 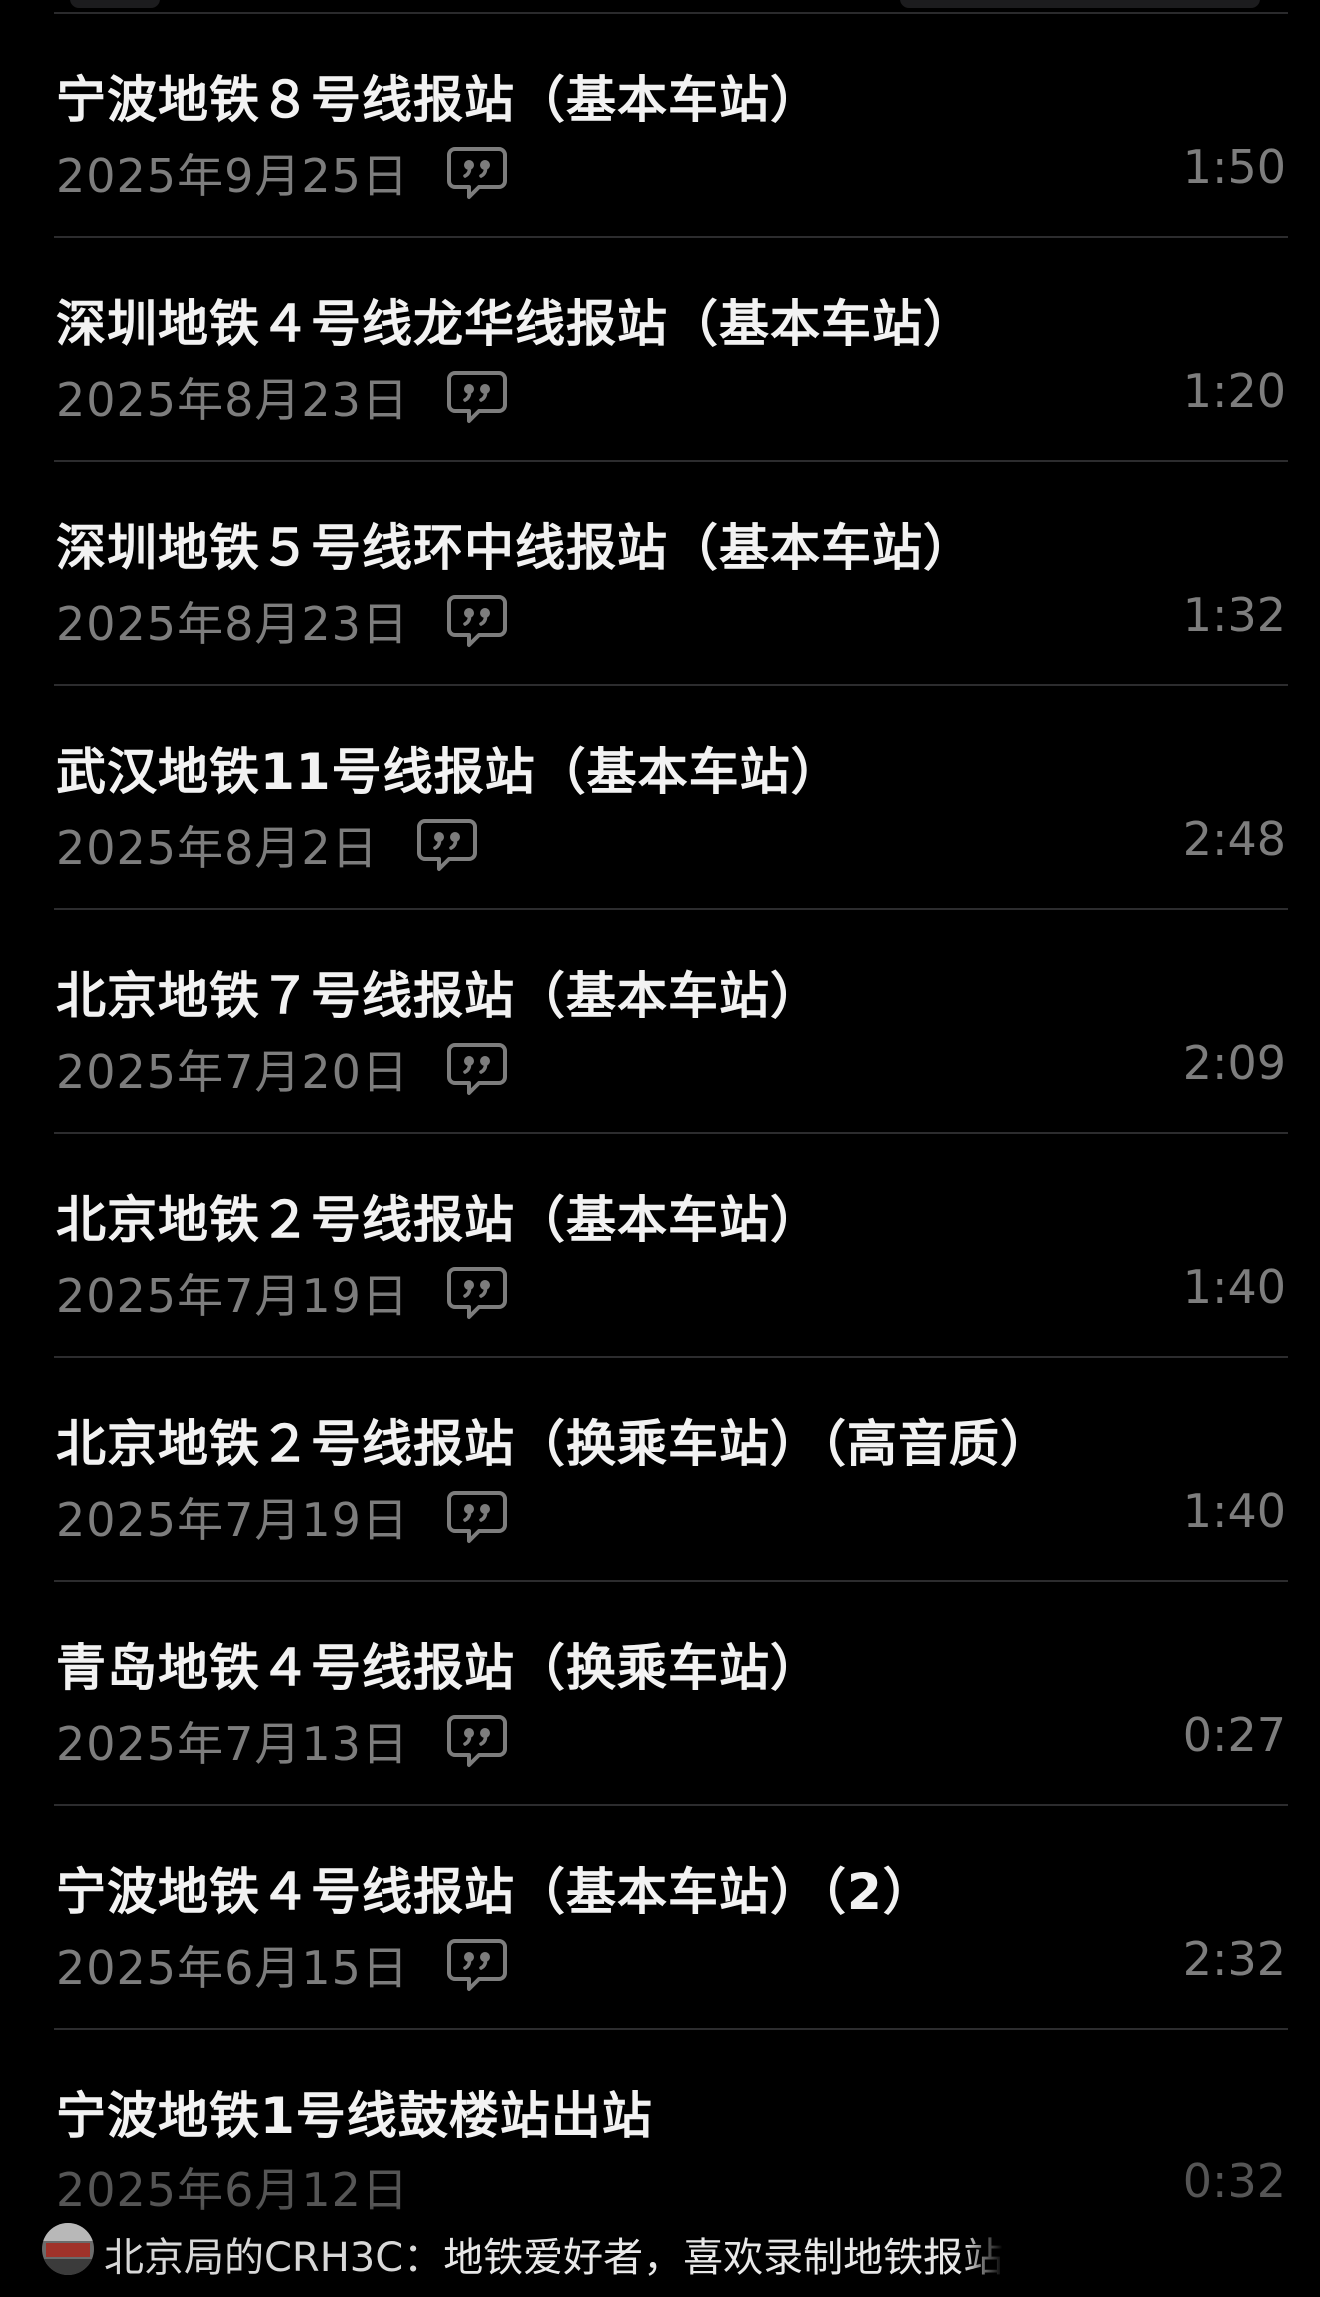 I want to click on track-meta: 2025年6月15日, so click(x=282, y=1965).